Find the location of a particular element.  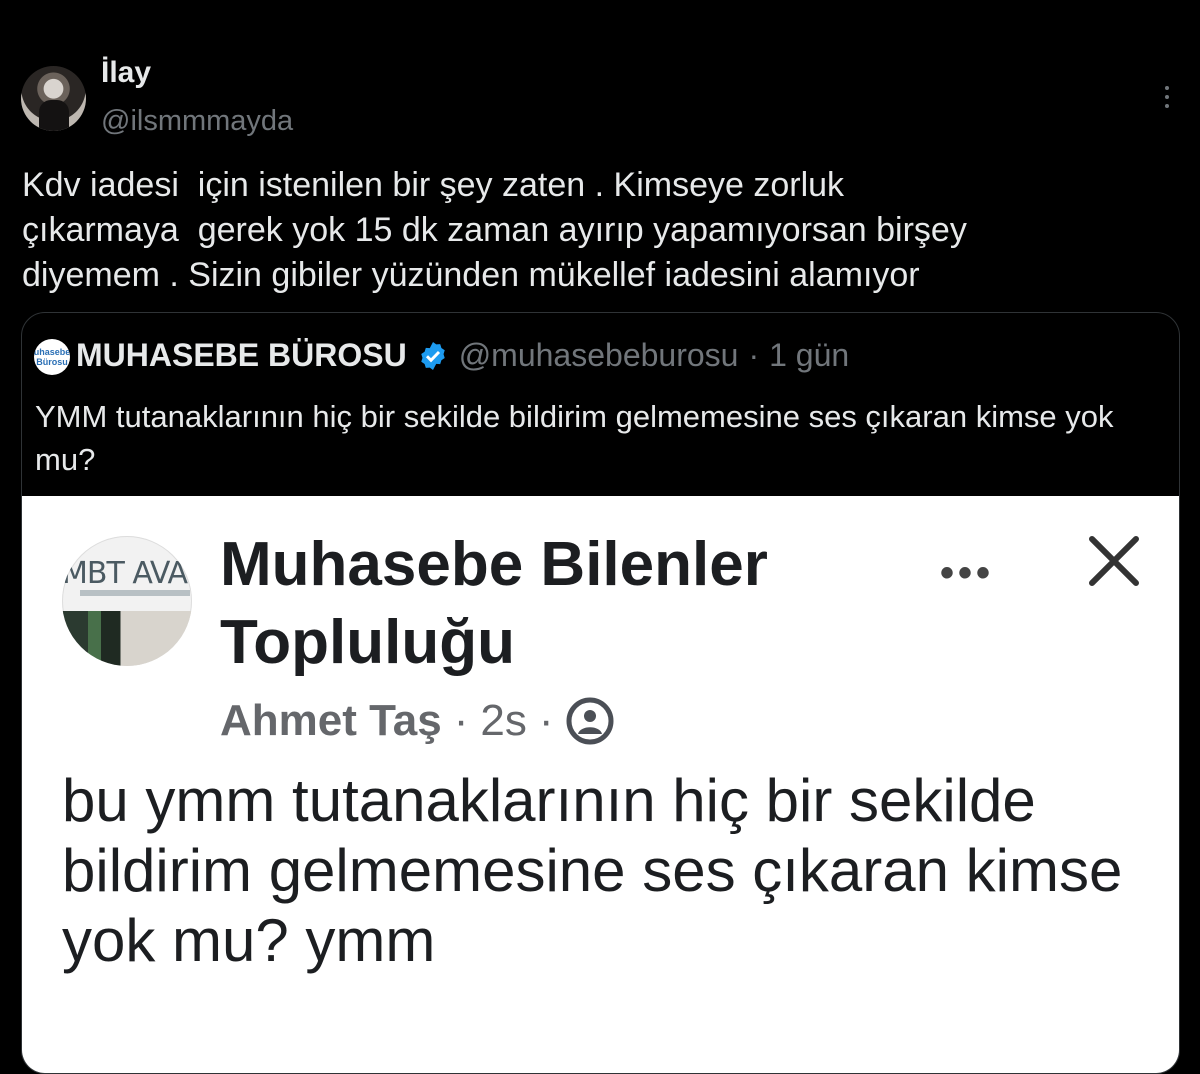

quote-avatar-text: uhasebe Bürosu is located at coordinates (52, 357).